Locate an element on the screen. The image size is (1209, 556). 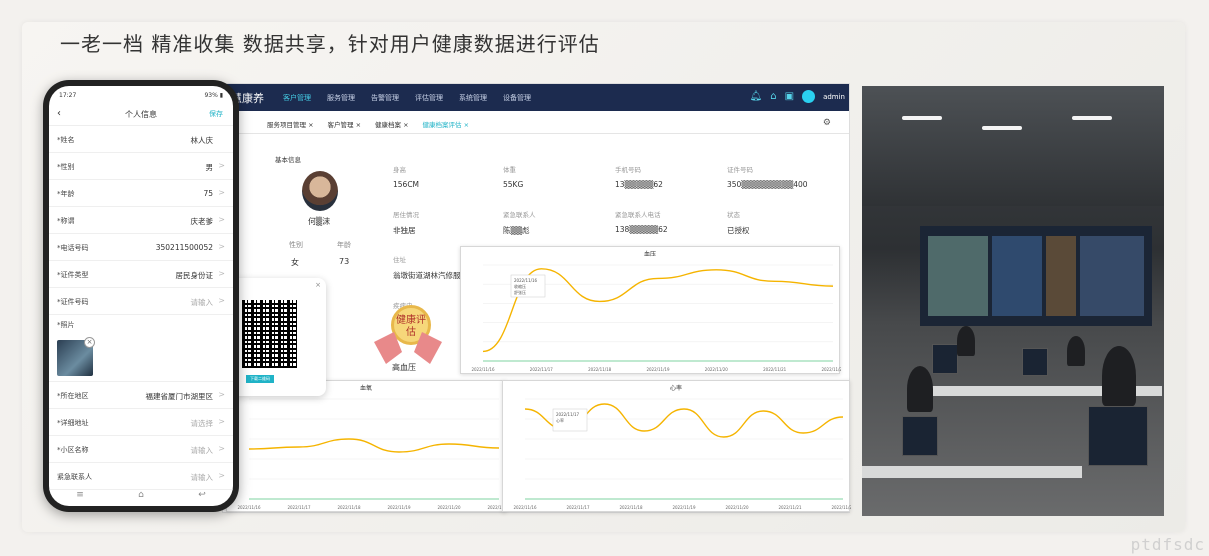
form-row: *性别 男 > is located at coordinates (141, 166).